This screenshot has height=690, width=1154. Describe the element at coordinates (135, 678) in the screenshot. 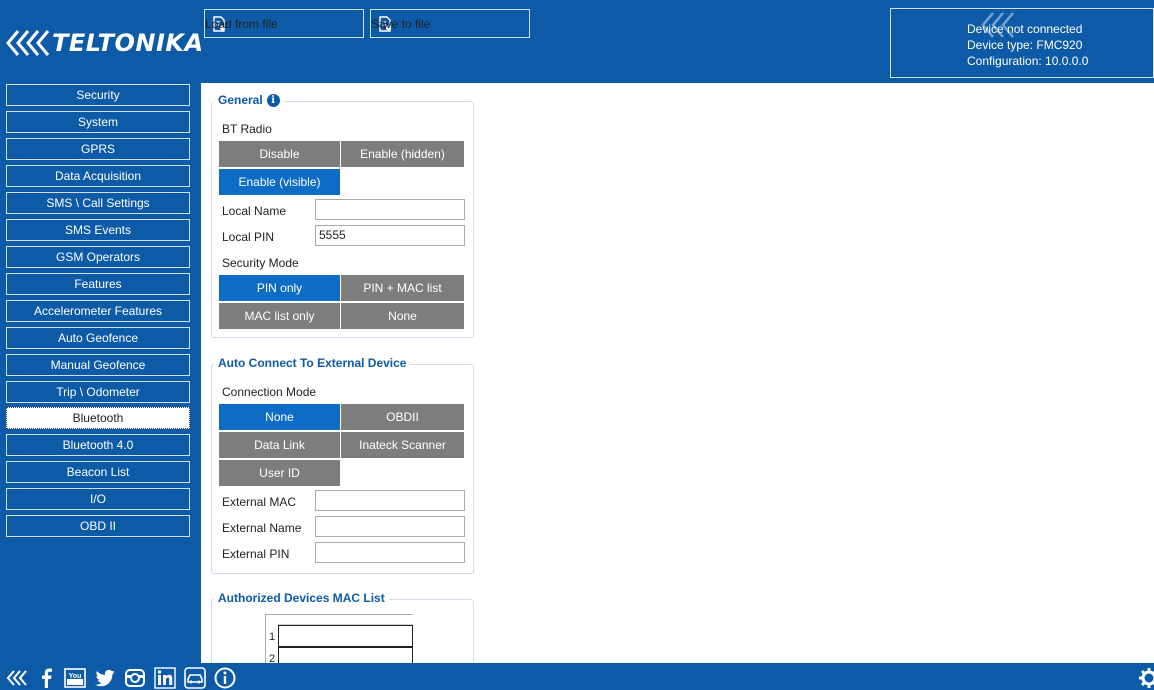

I see `instagram-icon` at that location.